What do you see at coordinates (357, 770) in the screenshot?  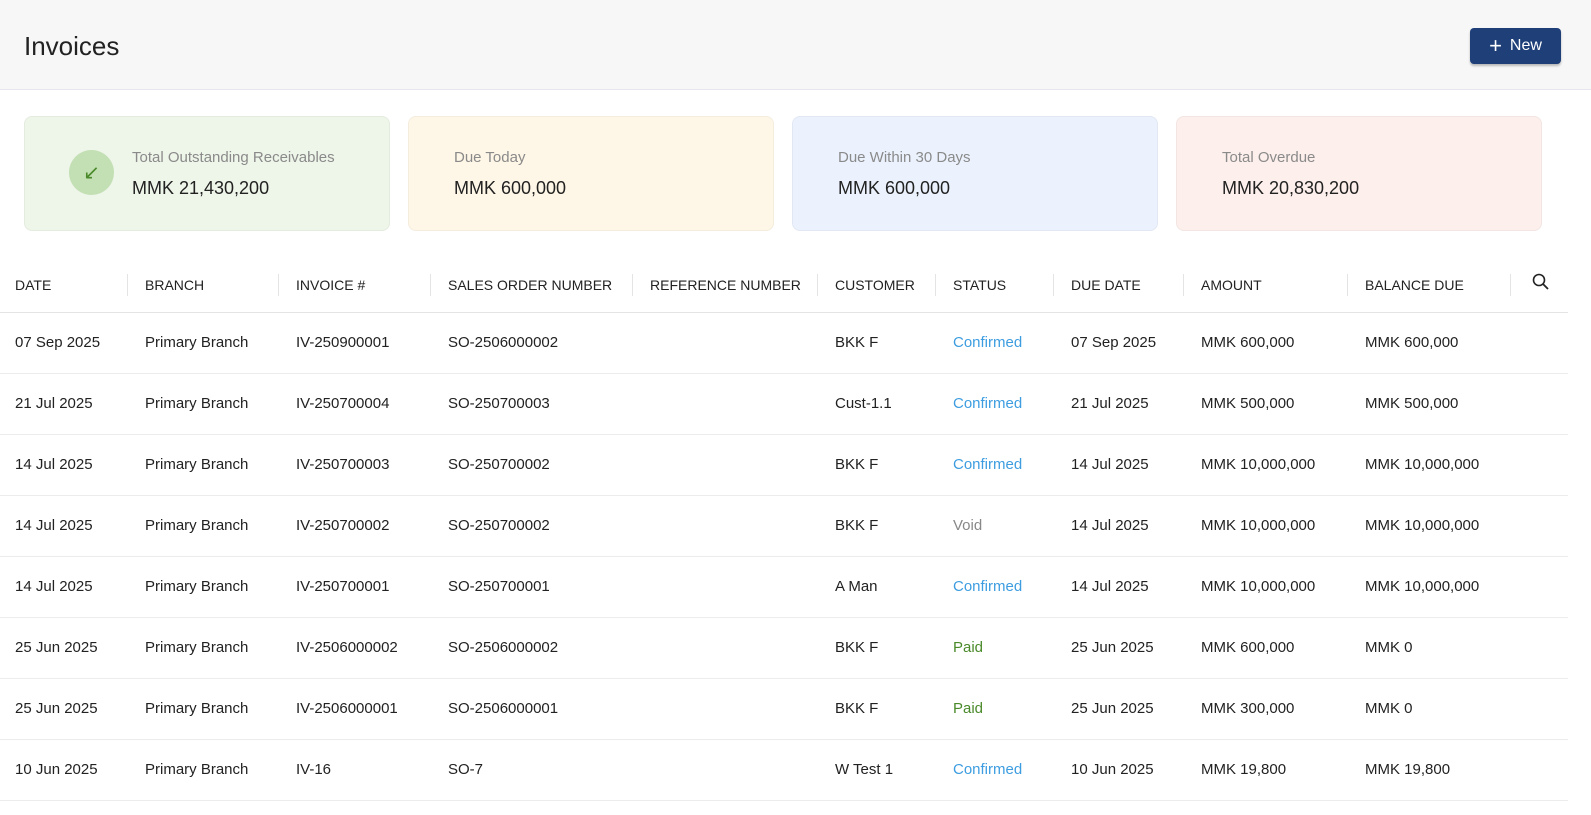 I see `table-cell: IV-16` at bounding box center [357, 770].